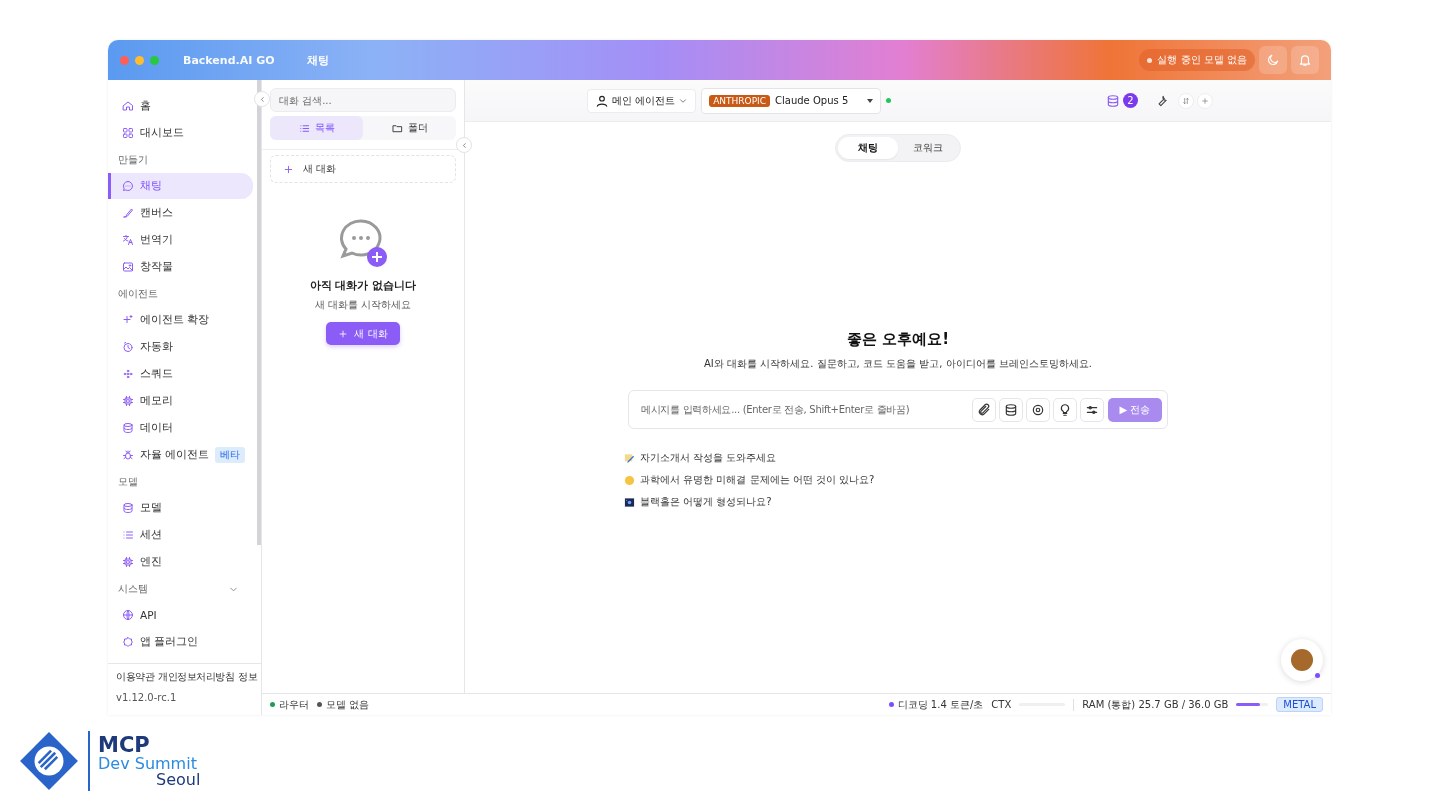 This screenshot has width=1440, height=811. What do you see at coordinates (124, 745) in the screenshot?
I see `event-name: MCP` at bounding box center [124, 745].